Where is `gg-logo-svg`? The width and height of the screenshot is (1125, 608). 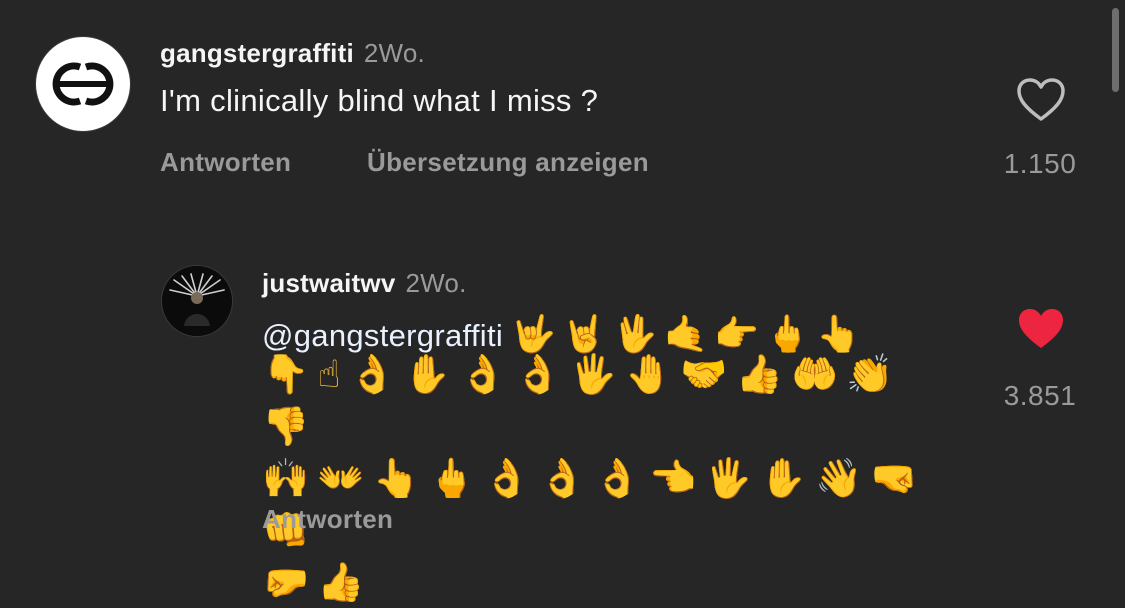
gg-logo-svg is located at coordinates (83, 84).